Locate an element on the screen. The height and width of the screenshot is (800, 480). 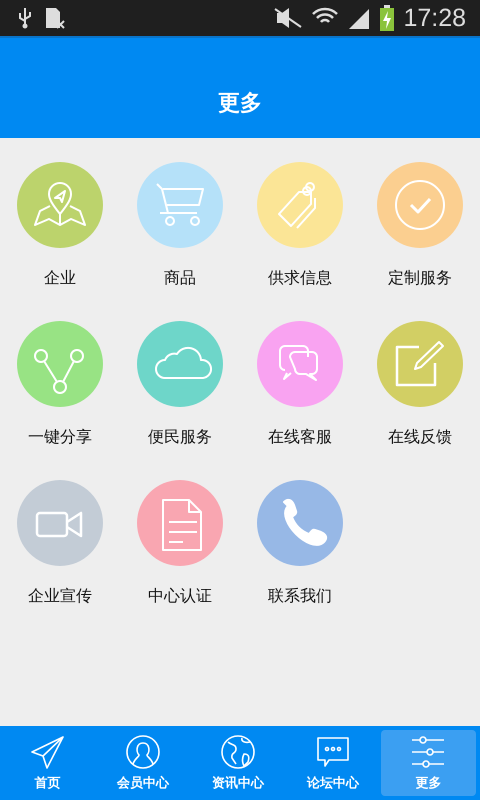
menu-item: 在线反馈 is located at coordinates (420, 384).